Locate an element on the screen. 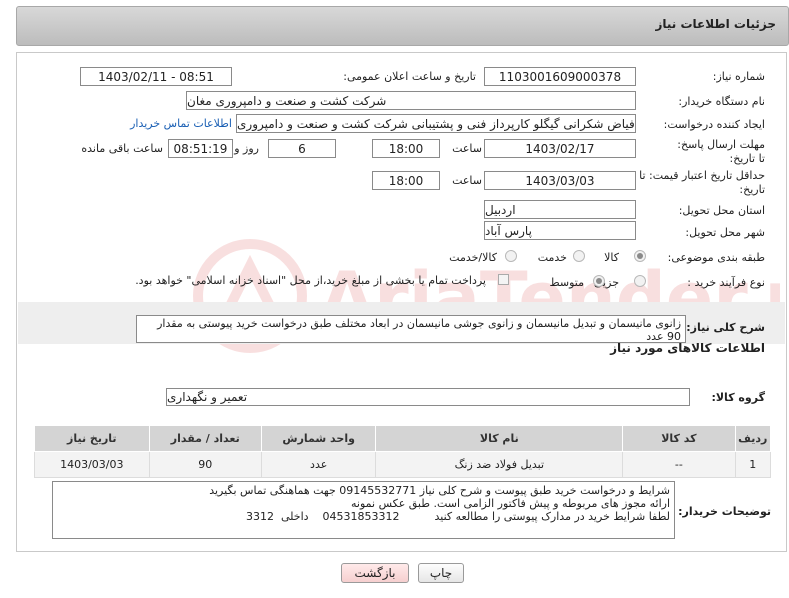 Image resolution: width=789 pixels, height=598 pixels. col-quantity: تعداد / مقدار is located at coordinates (205, 438).